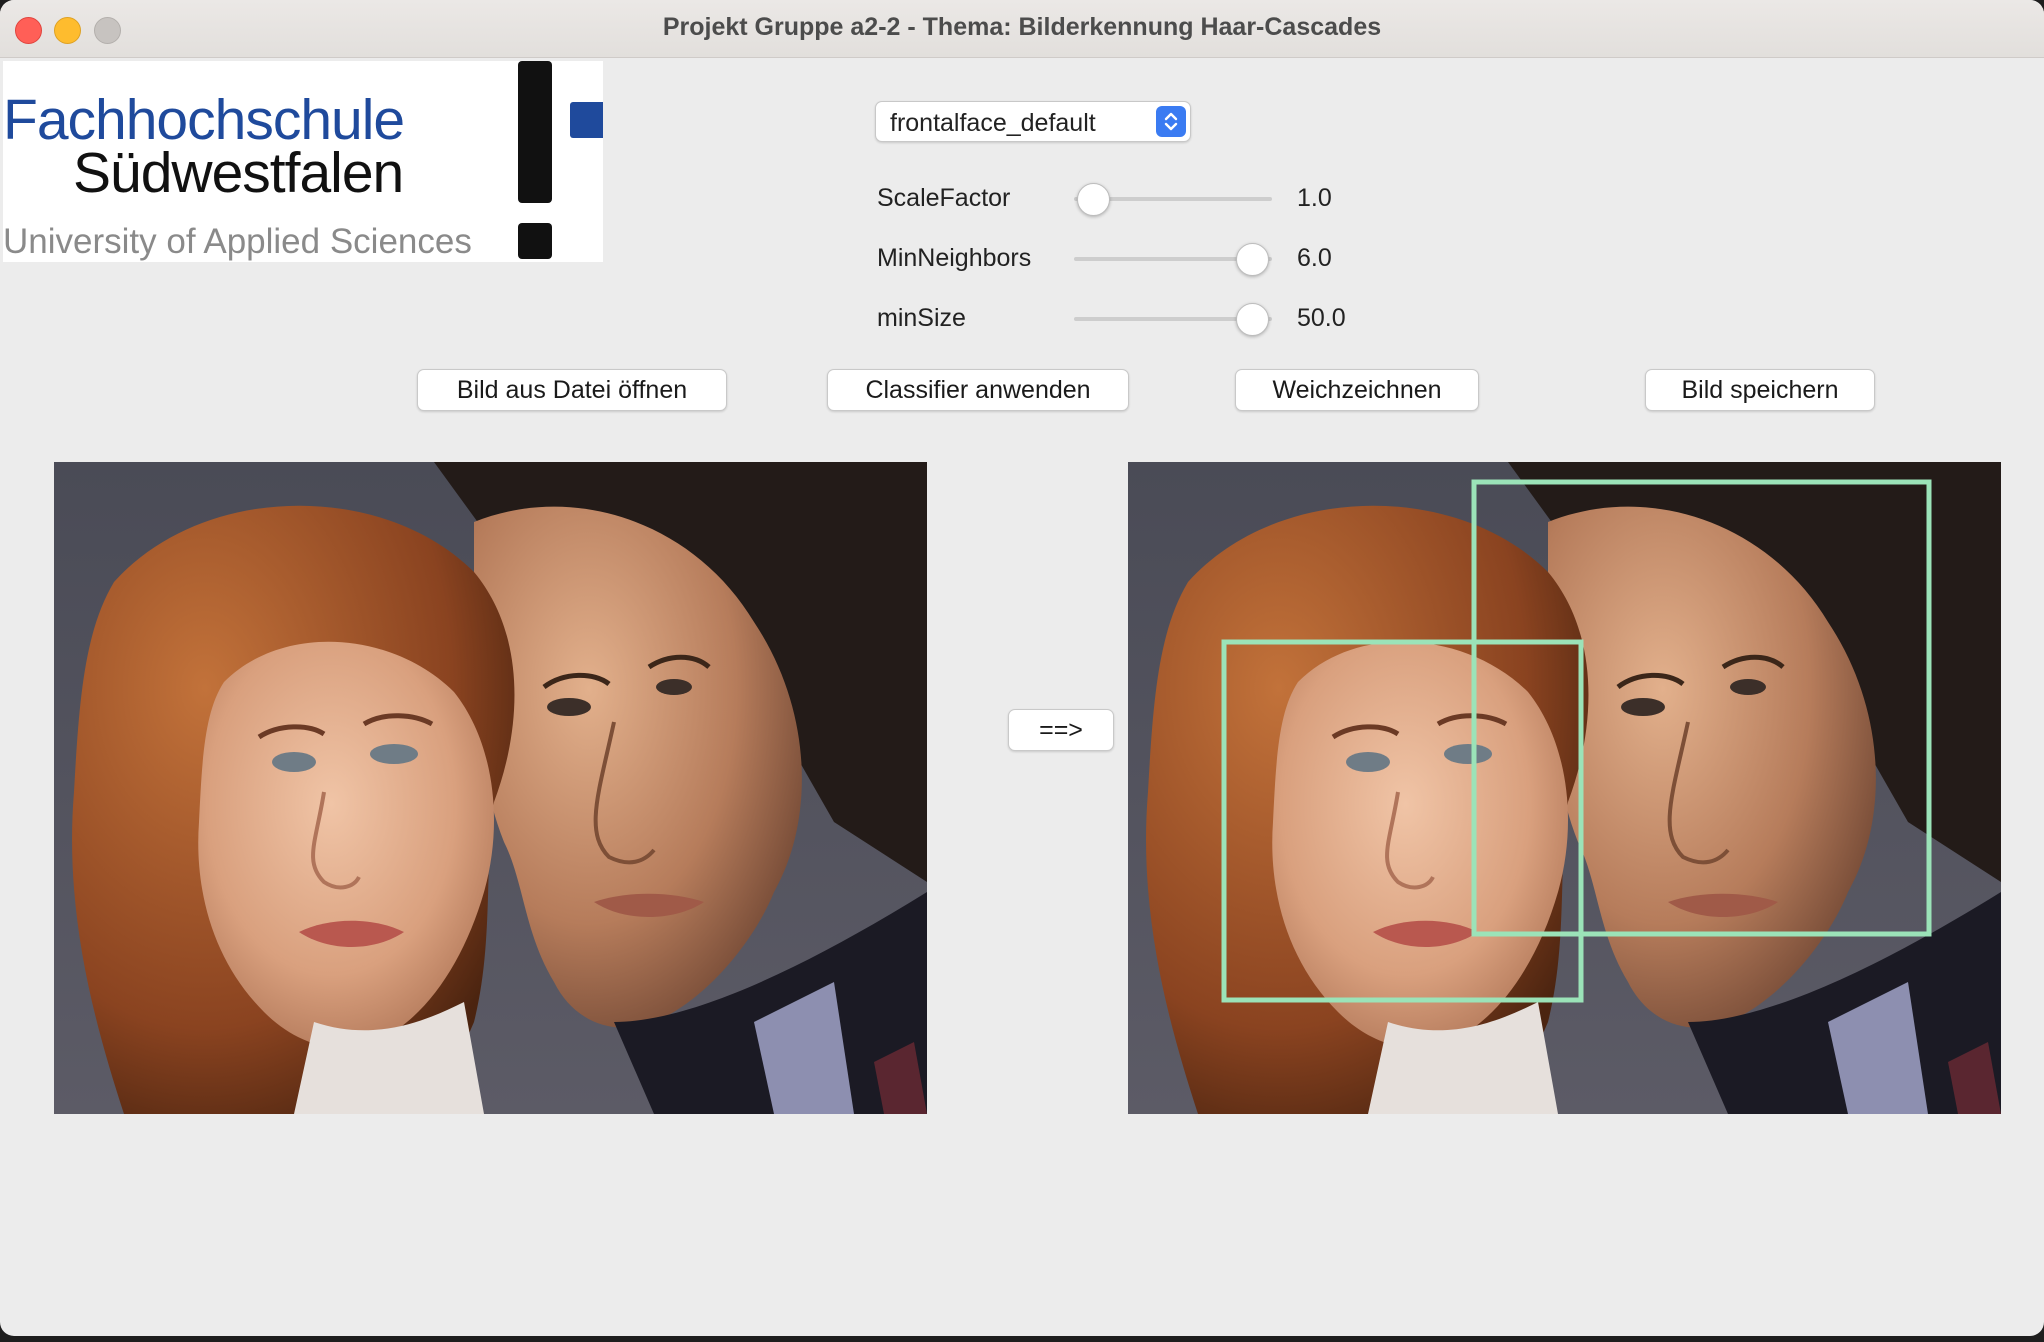 This screenshot has width=2044, height=1342. Describe the element at coordinates (238, 173) in the screenshot. I see `logo-line-2: Südwestfalen` at that location.